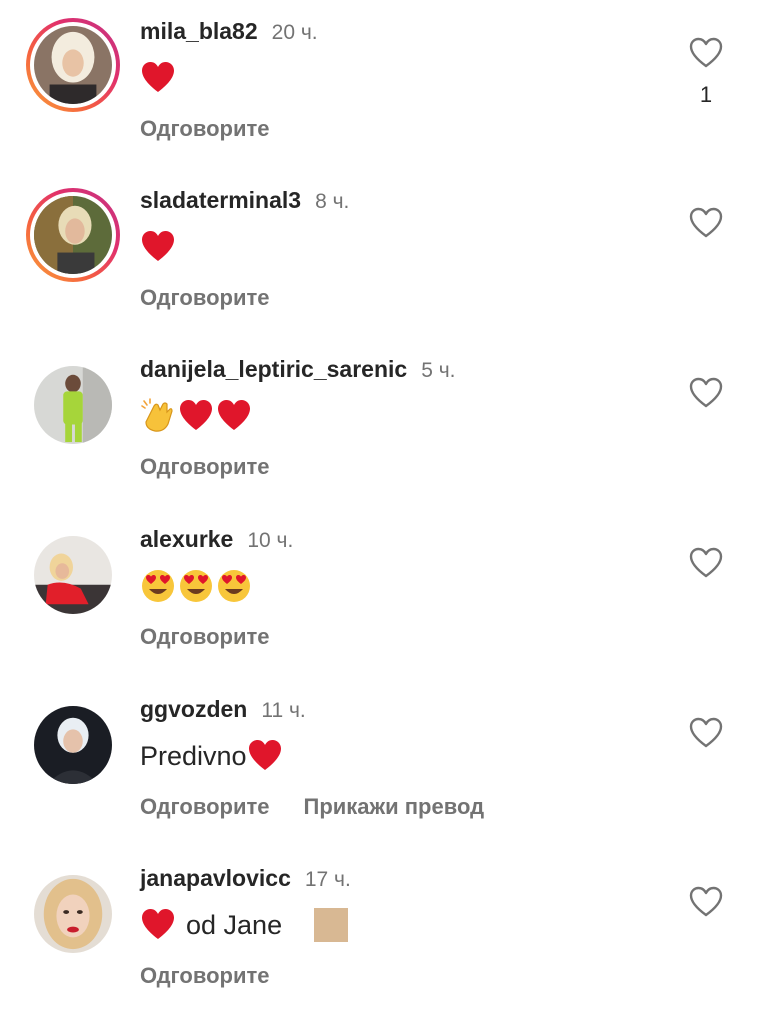 This screenshot has width=770, height=1015. What do you see at coordinates (158, 416) in the screenshot?
I see `clapping-hands-icon` at bounding box center [158, 416].